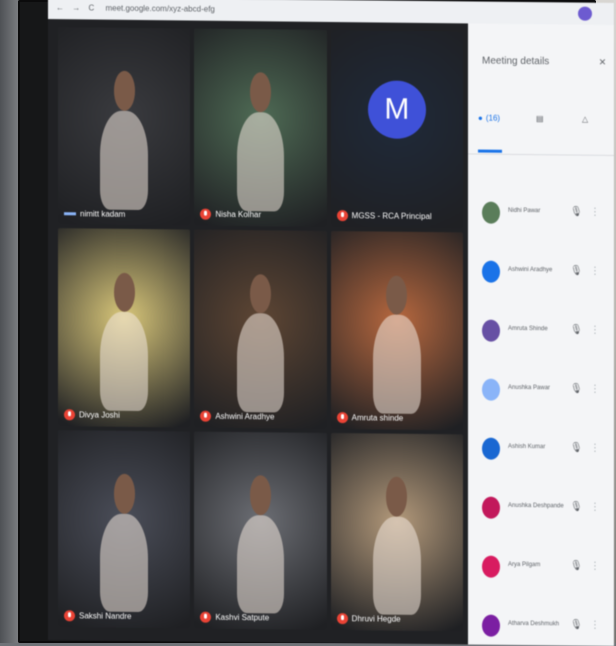 The width and height of the screenshot is (616, 646). I want to click on close-icon: ×, so click(602, 62).